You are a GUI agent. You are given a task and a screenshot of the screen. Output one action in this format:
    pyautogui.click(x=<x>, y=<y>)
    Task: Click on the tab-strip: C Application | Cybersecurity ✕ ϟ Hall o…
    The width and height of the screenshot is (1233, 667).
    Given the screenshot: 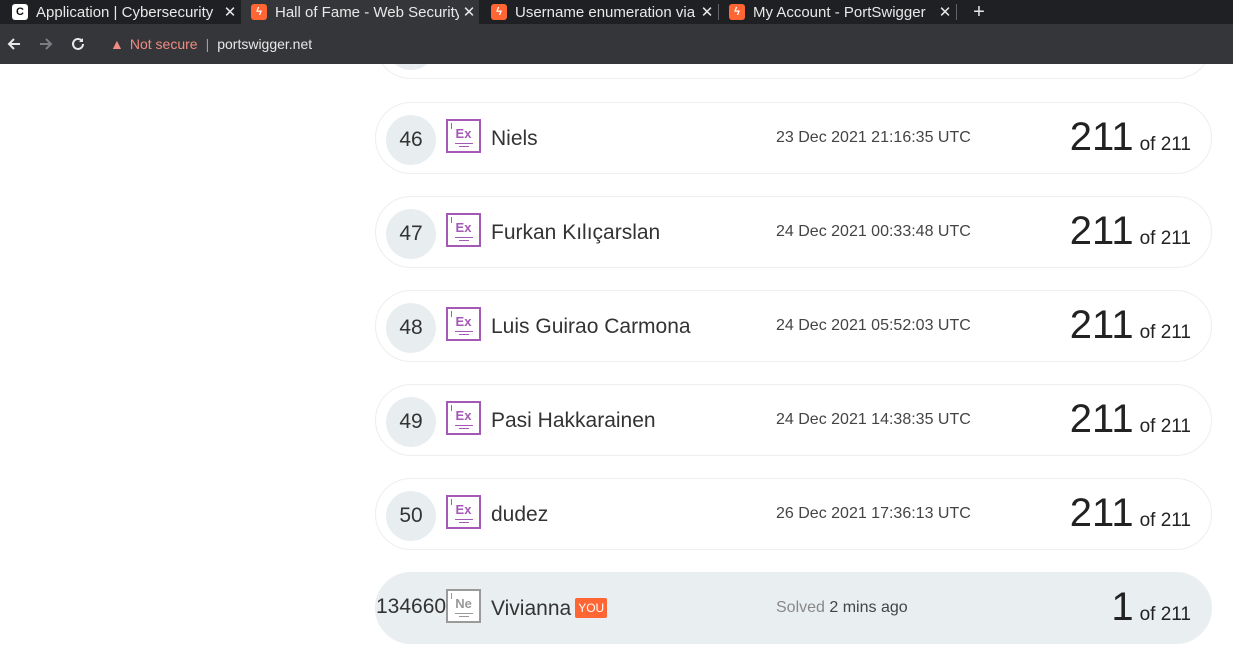 What is the action you would take?
    pyautogui.click(x=616, y=12)
    